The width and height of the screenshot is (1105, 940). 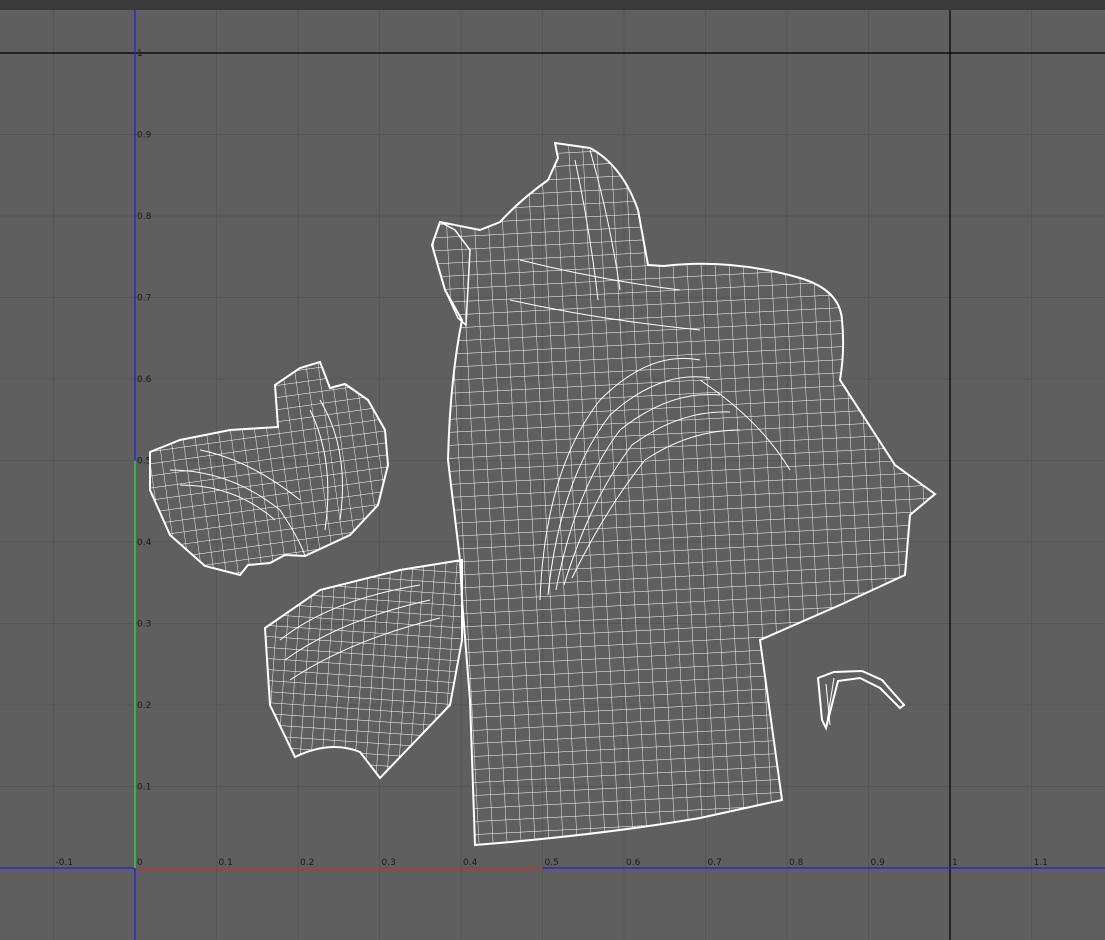 What do you see at coordinates (269, 468) in the screenshot?
I see `uv-island-ear` at bounding box center [269, 468].